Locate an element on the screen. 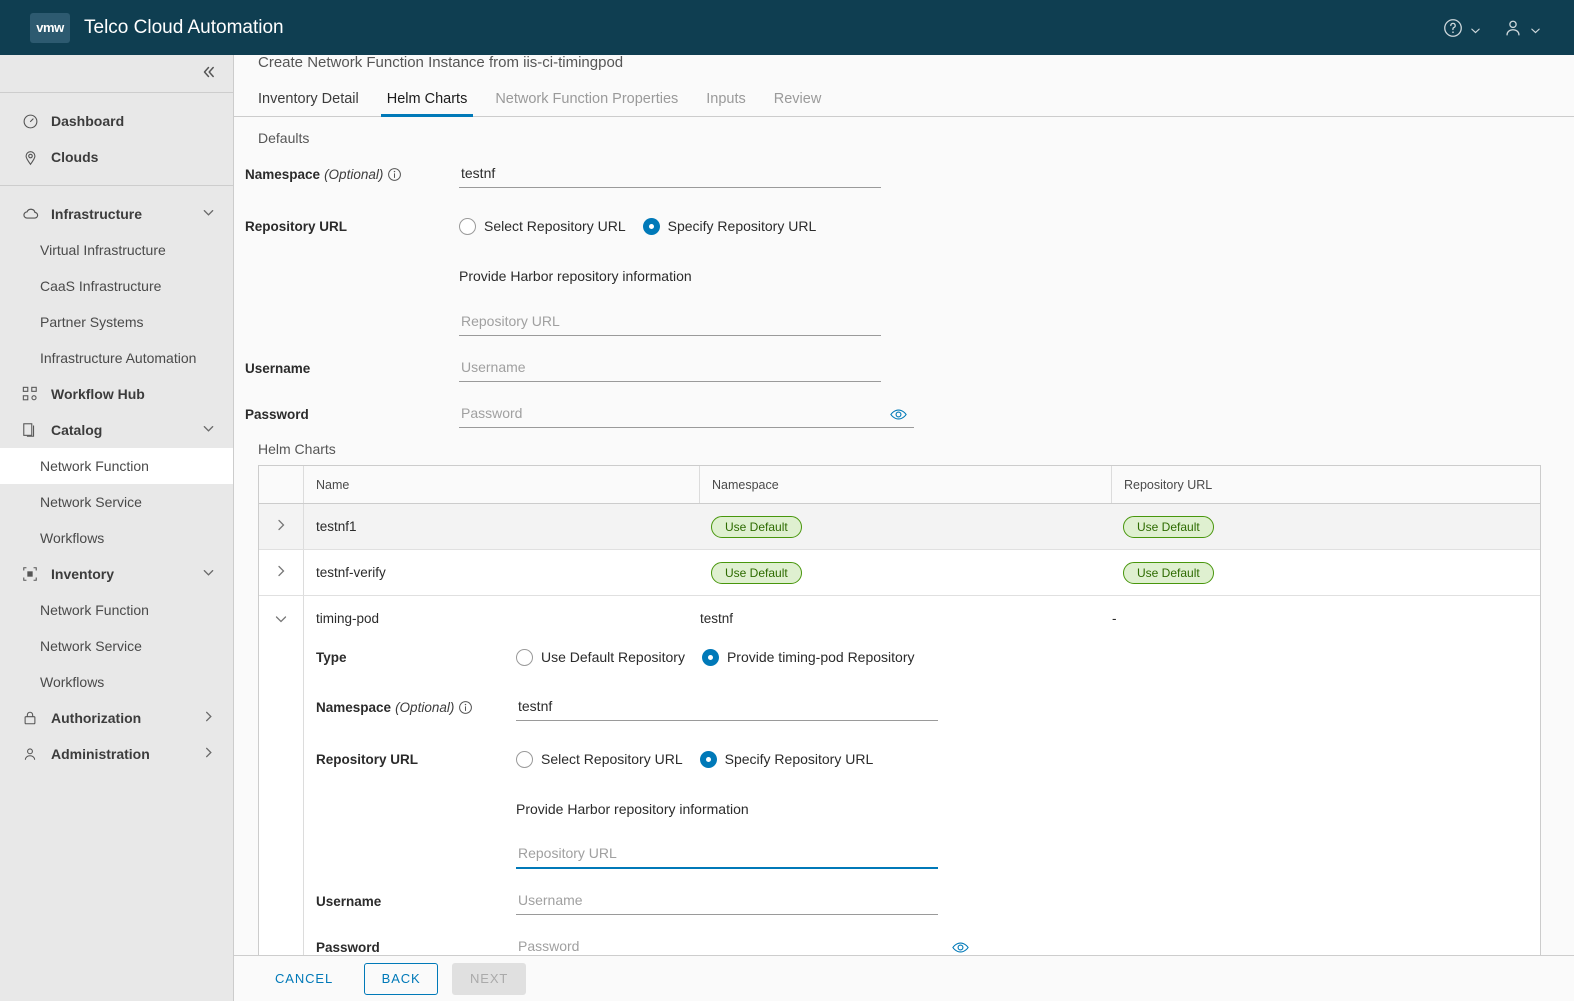  defaults-password-control is located at coordinates (686, 414).